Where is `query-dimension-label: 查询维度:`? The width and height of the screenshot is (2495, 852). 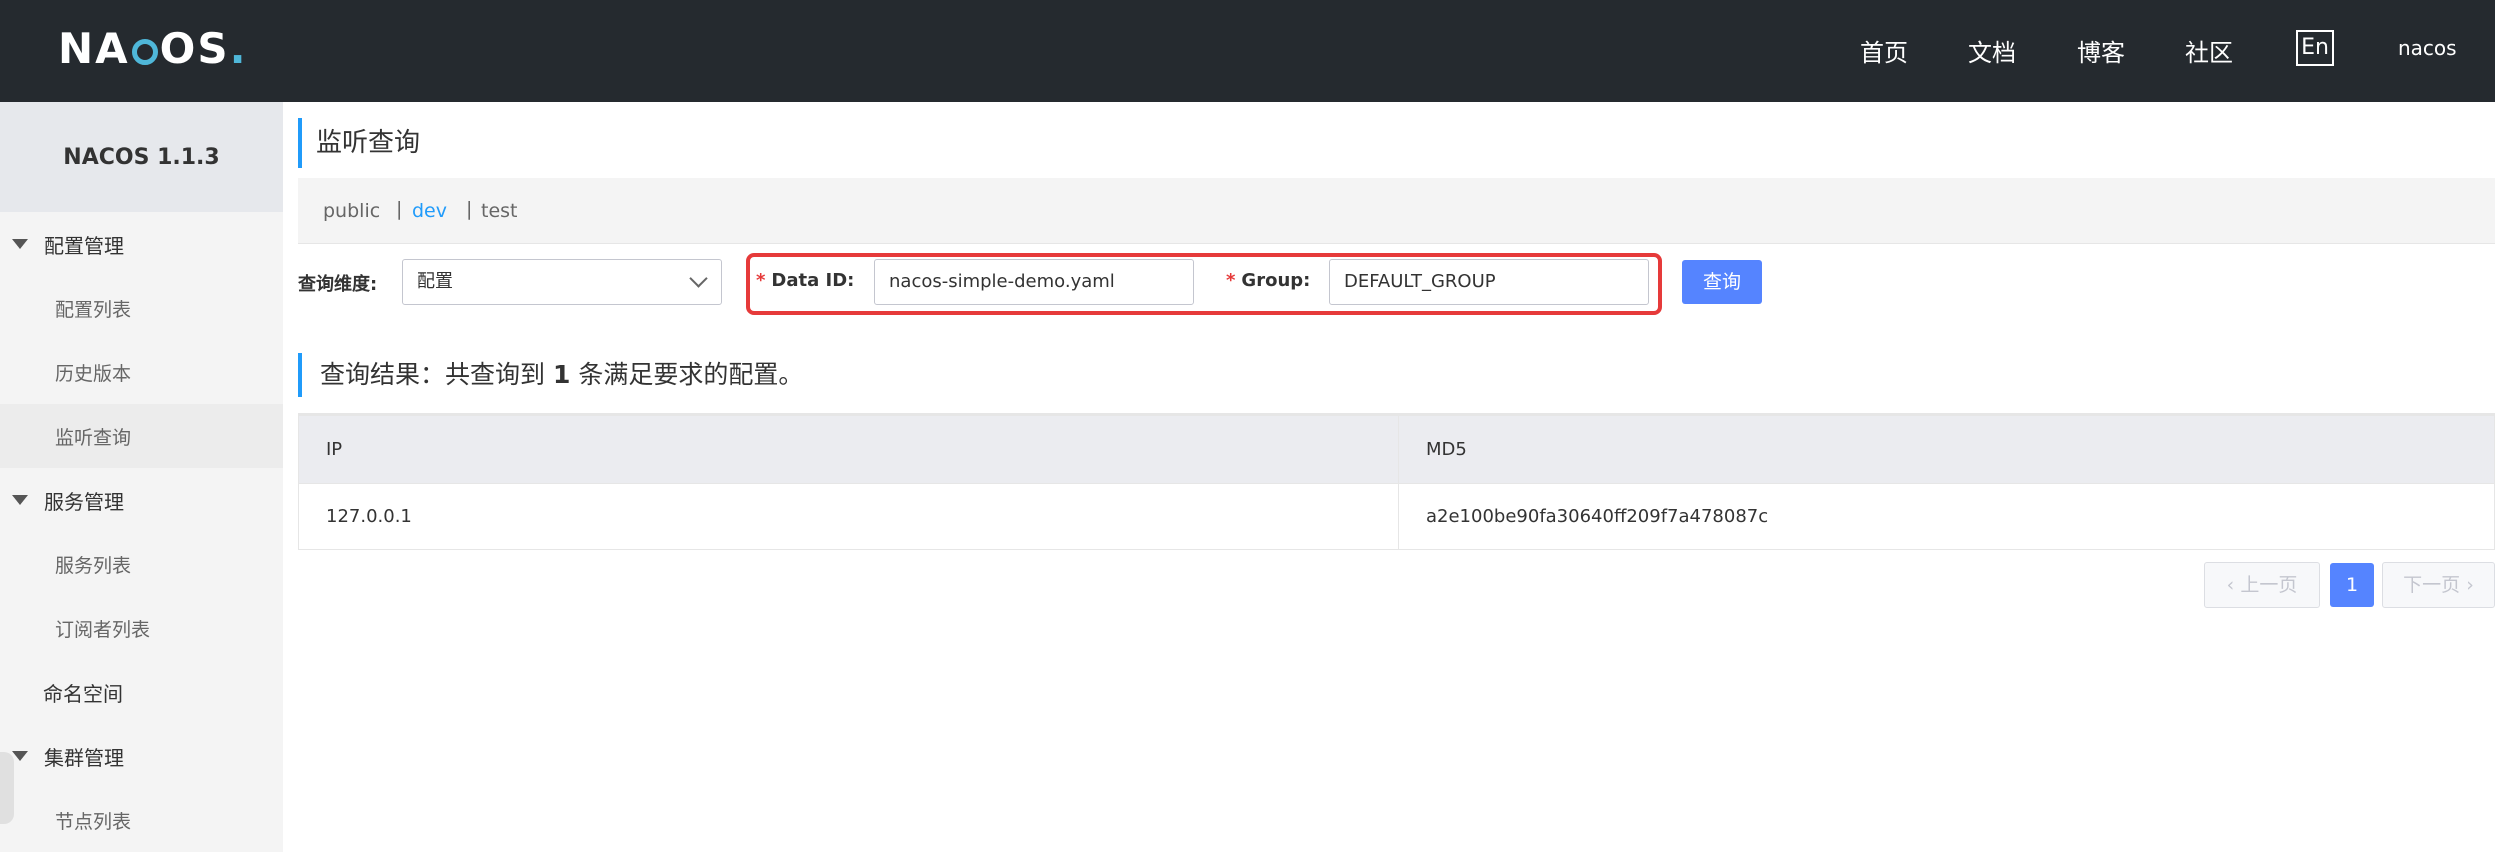
query-dimension-label: 查询维度: is located at coordinates (338, 284).